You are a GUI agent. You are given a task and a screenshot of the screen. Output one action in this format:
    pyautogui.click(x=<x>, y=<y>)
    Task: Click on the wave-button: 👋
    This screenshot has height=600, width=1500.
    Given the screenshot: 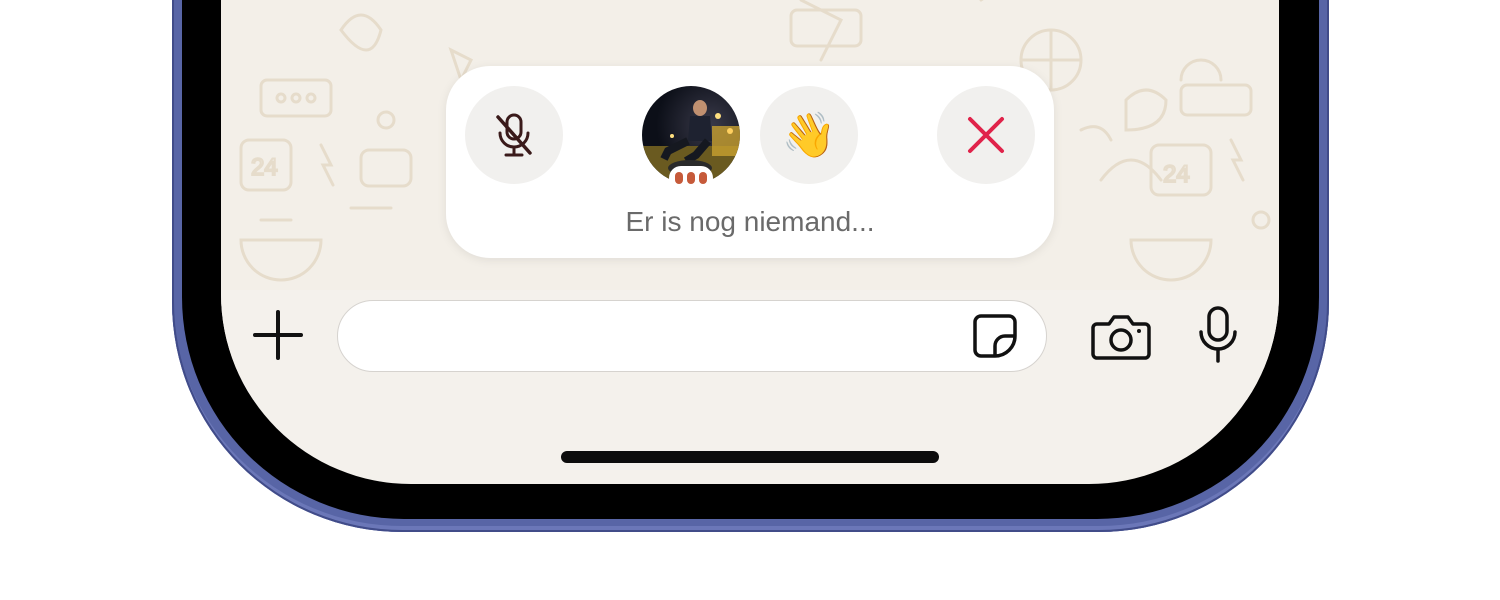 What is the action you would take?
    pyautogui.click(x=809, y=135)
    